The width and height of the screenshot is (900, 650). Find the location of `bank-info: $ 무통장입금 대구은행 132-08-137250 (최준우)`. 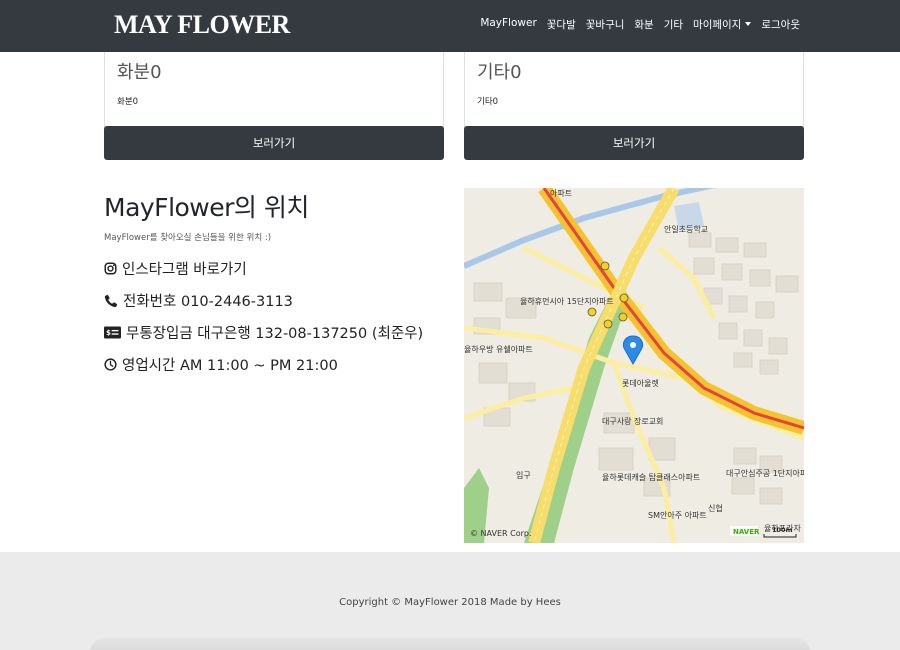

bank-info: $ 무통장입금 대구은행 132-08-137250 (최준우) is located at coordinates (263, 332).